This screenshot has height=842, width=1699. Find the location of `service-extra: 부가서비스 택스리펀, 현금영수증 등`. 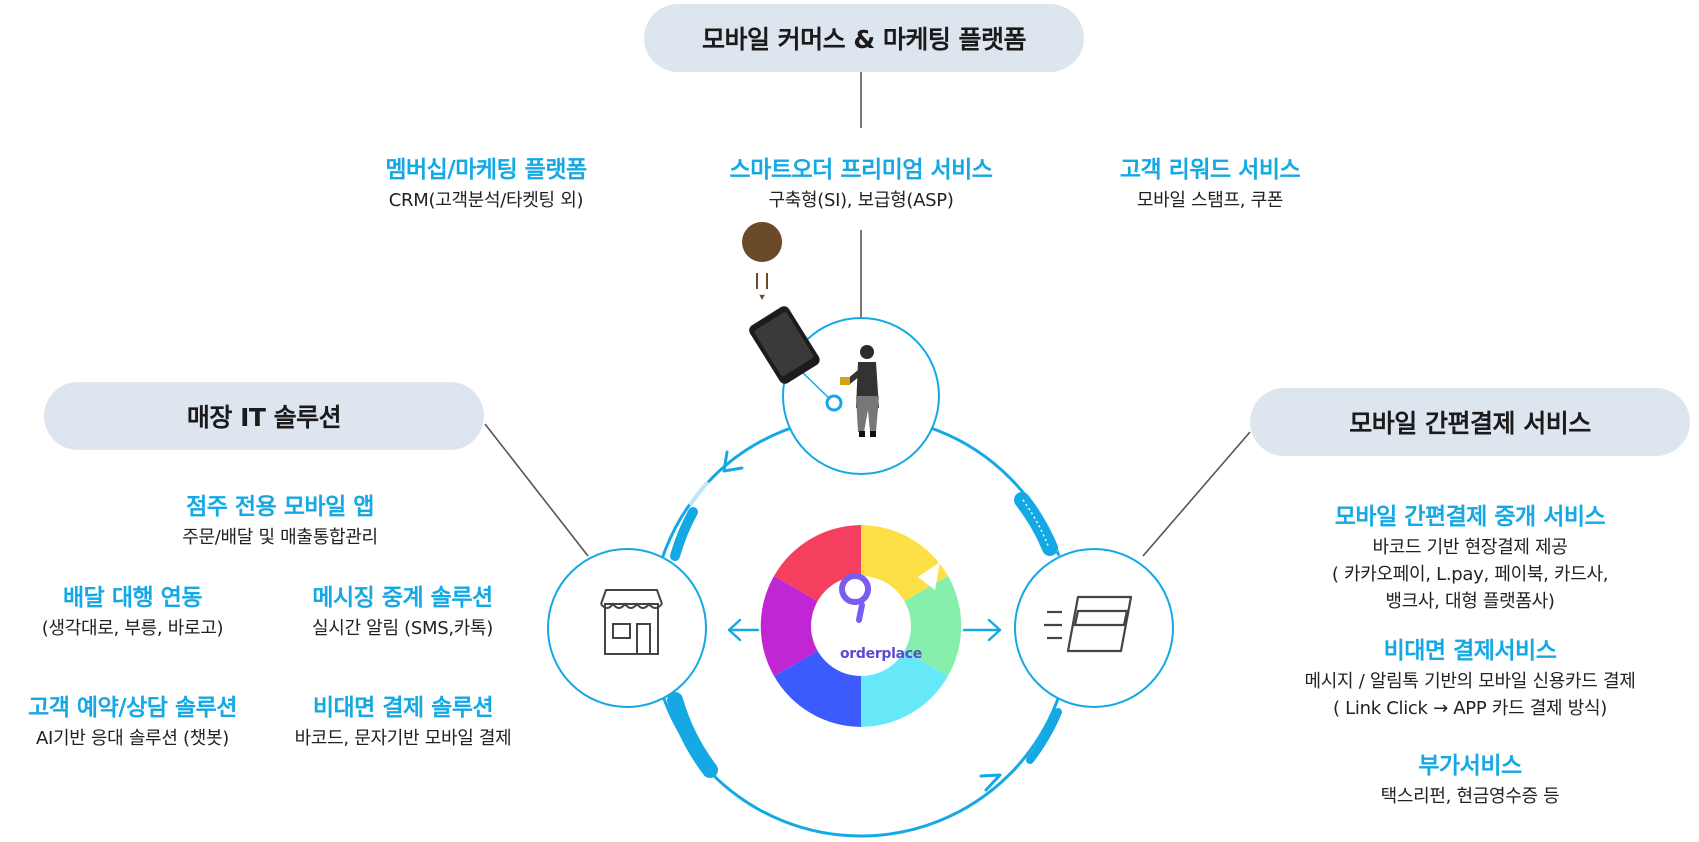

service-extra: 부가서비스 택스리펀, 현금영수증 등 is located at coordinates (1470, 778).